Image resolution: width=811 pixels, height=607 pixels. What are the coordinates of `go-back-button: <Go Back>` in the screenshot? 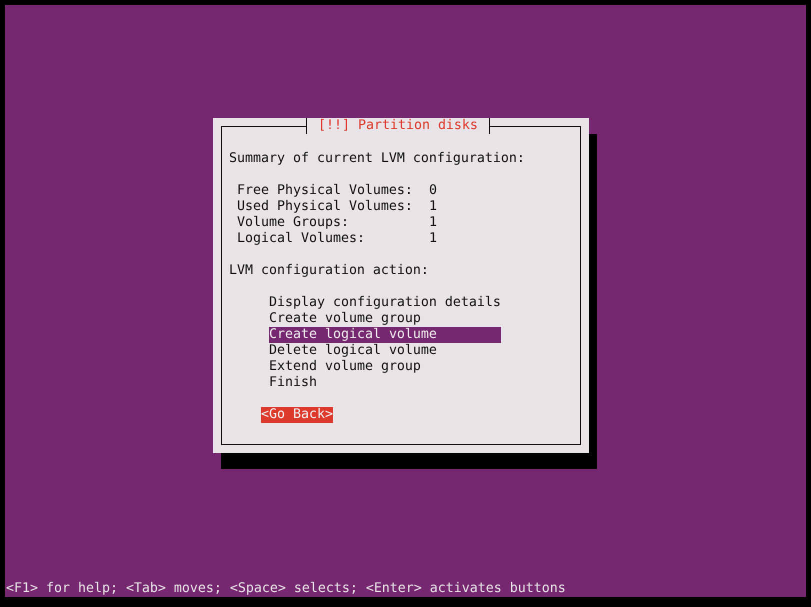 It's located at (297, 415).